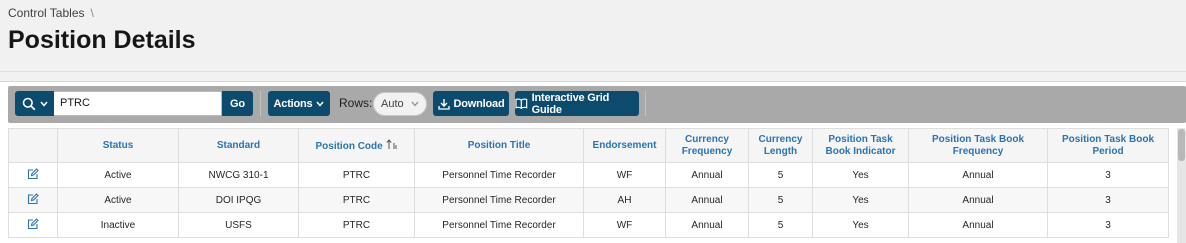  Describe the element at coordinates (978, 145) in the screenshot. I see `column-header-task-book-frequency: Position Task Book Frequency` at that location.